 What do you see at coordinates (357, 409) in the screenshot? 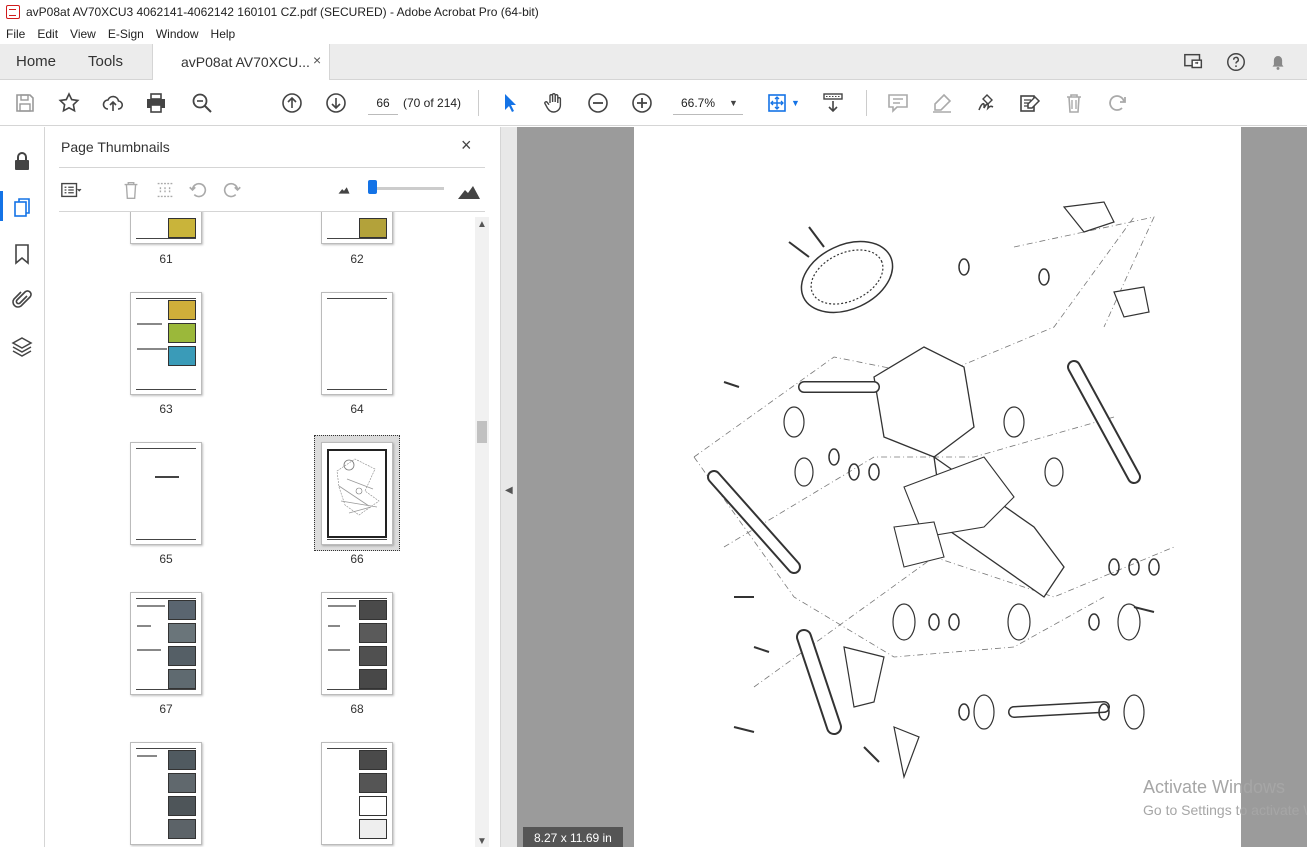
I see `thumbnail-page-number: 64` at bounding box center [357, 409].